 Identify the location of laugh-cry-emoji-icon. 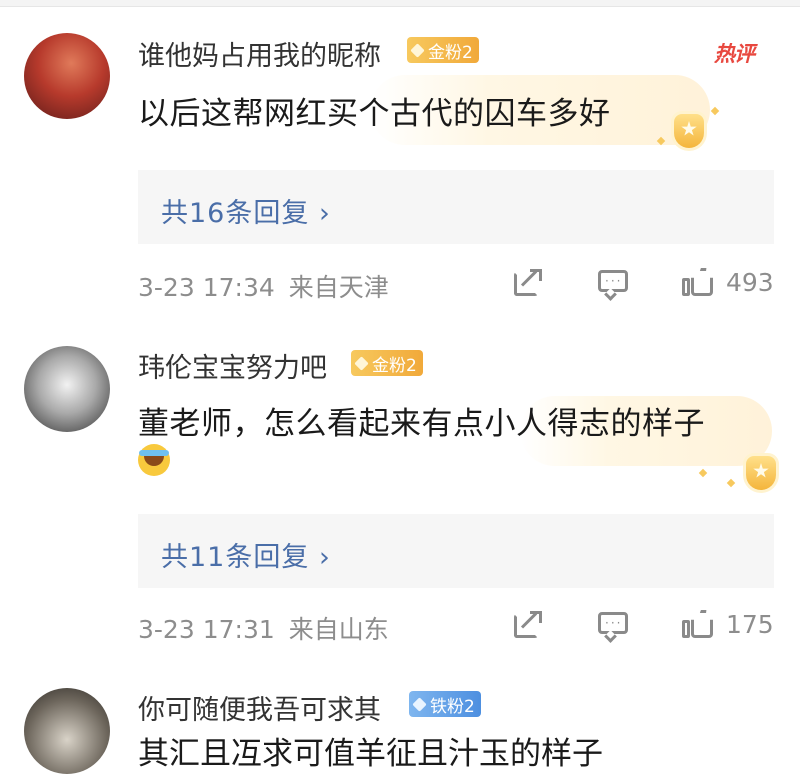
(154, 460).